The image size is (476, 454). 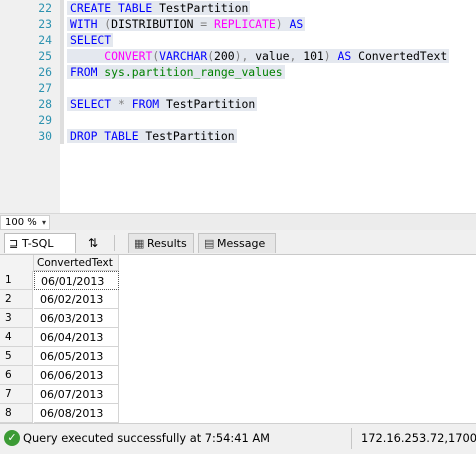 What do you see at coordinates (43, 222) in the screenshot?
I see `chevron-down-icon: ▾` at bounding box center [43, 222].